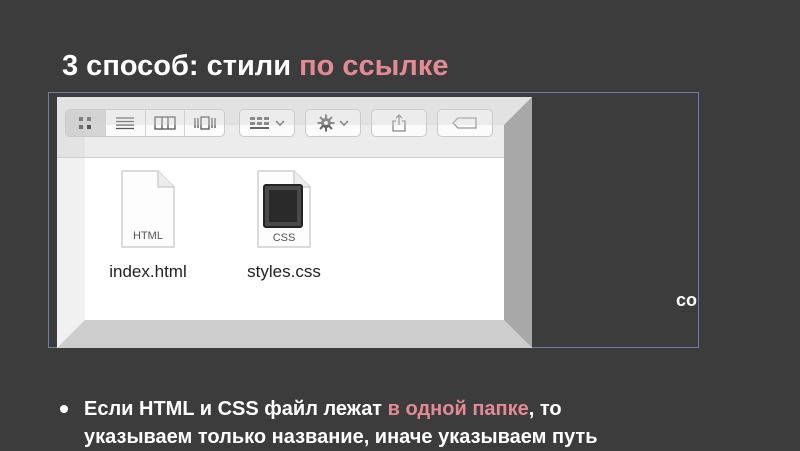  What do you see at coordinates (148, 236) in the screenshot?
I see `file-type-label: HTML` at bounding box center [148, 236].